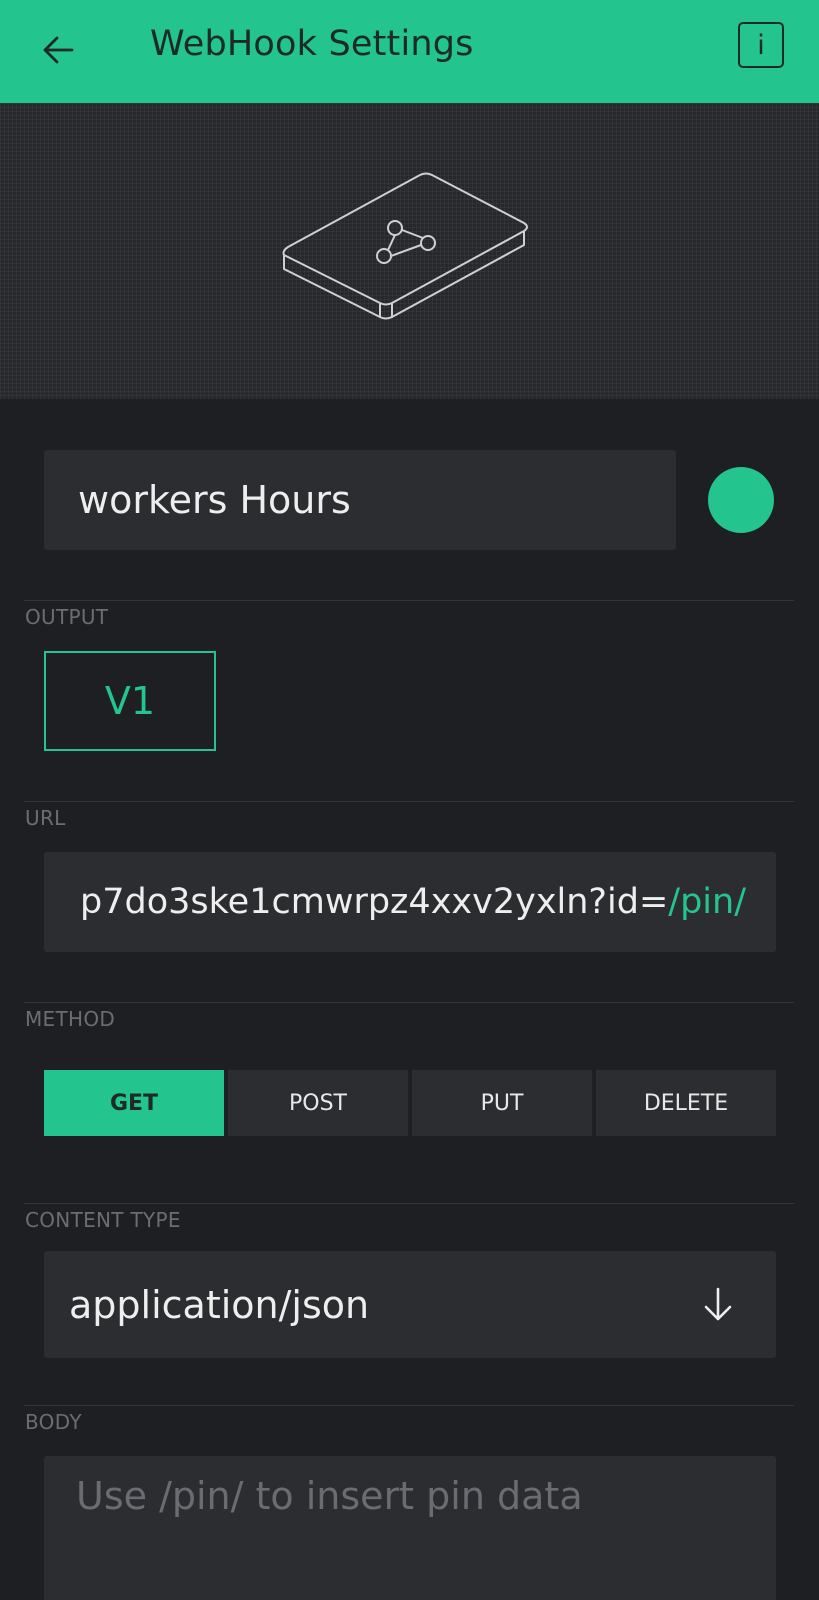  Describe the element at coordinates (707, 902) in the screenshot. I see `url-pin-token: /pin/` at that location.